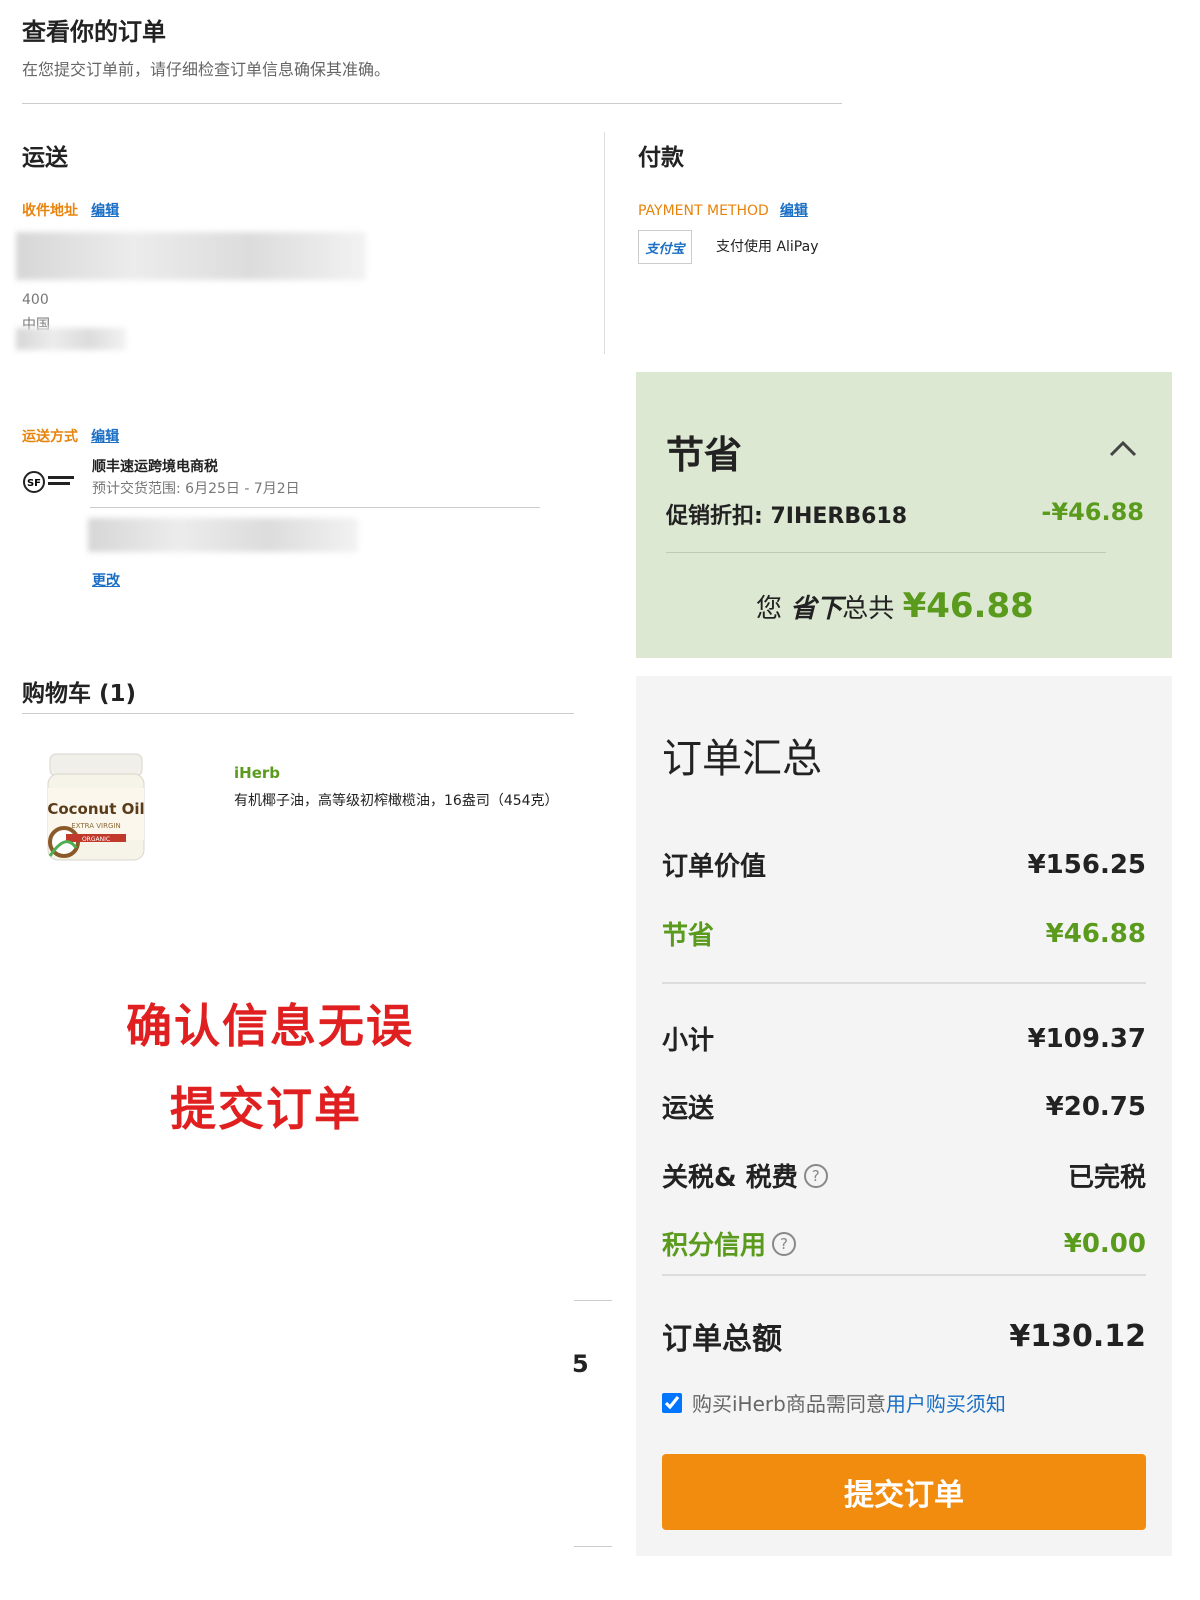  What do you see at coordinates (298, 713) in the screenshot?
I see `cart-divider` at bounding box center [298, 713].